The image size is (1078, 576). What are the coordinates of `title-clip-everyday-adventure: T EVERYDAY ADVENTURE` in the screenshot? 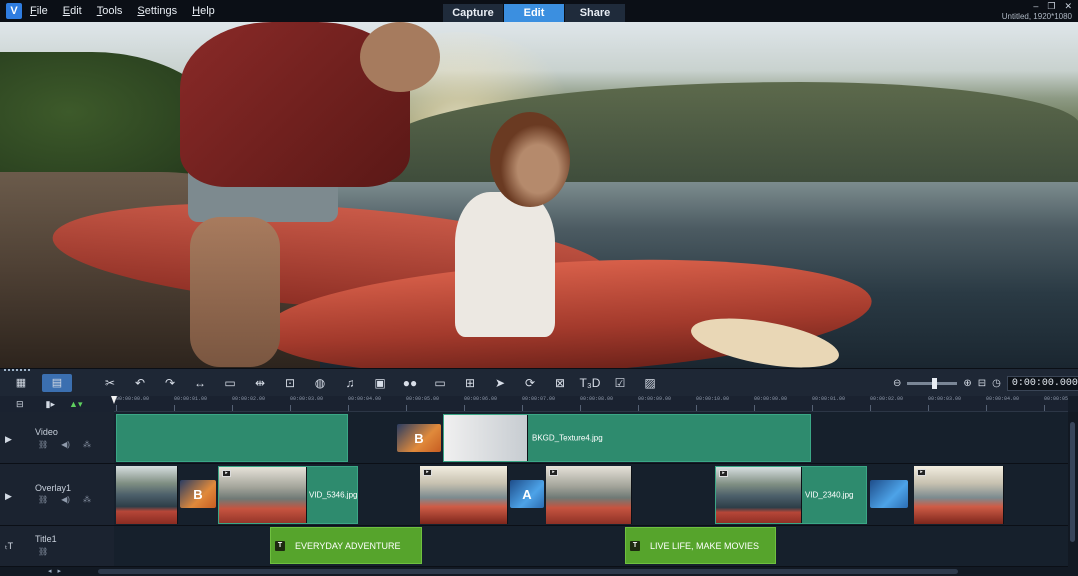 It's located at (346, 545).